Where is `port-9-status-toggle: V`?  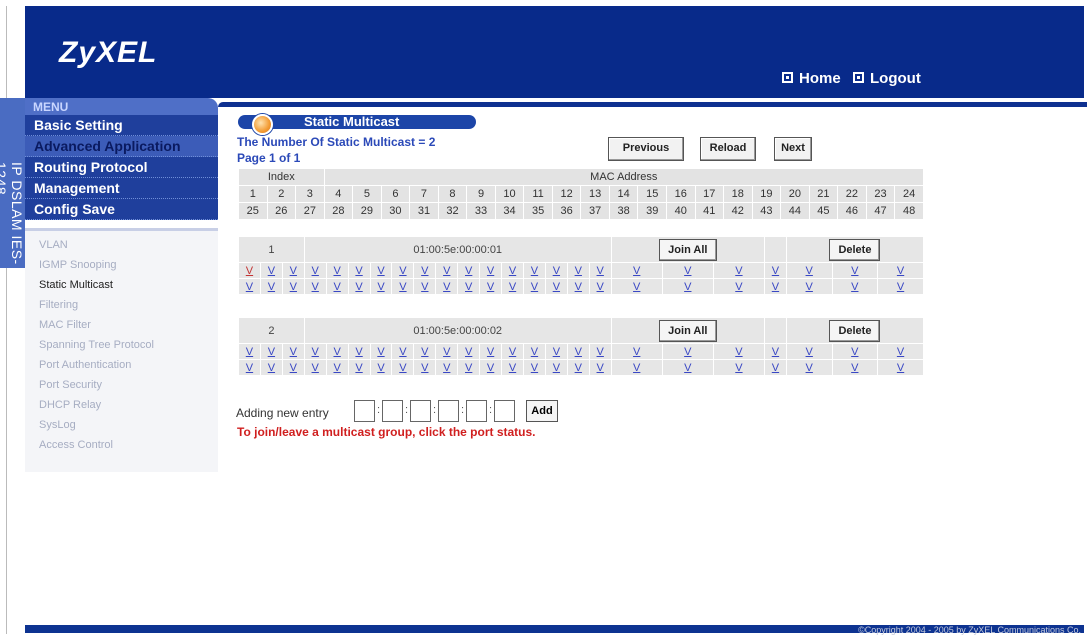
port-9-status-toggle: V is located at coordinates (424, 352).